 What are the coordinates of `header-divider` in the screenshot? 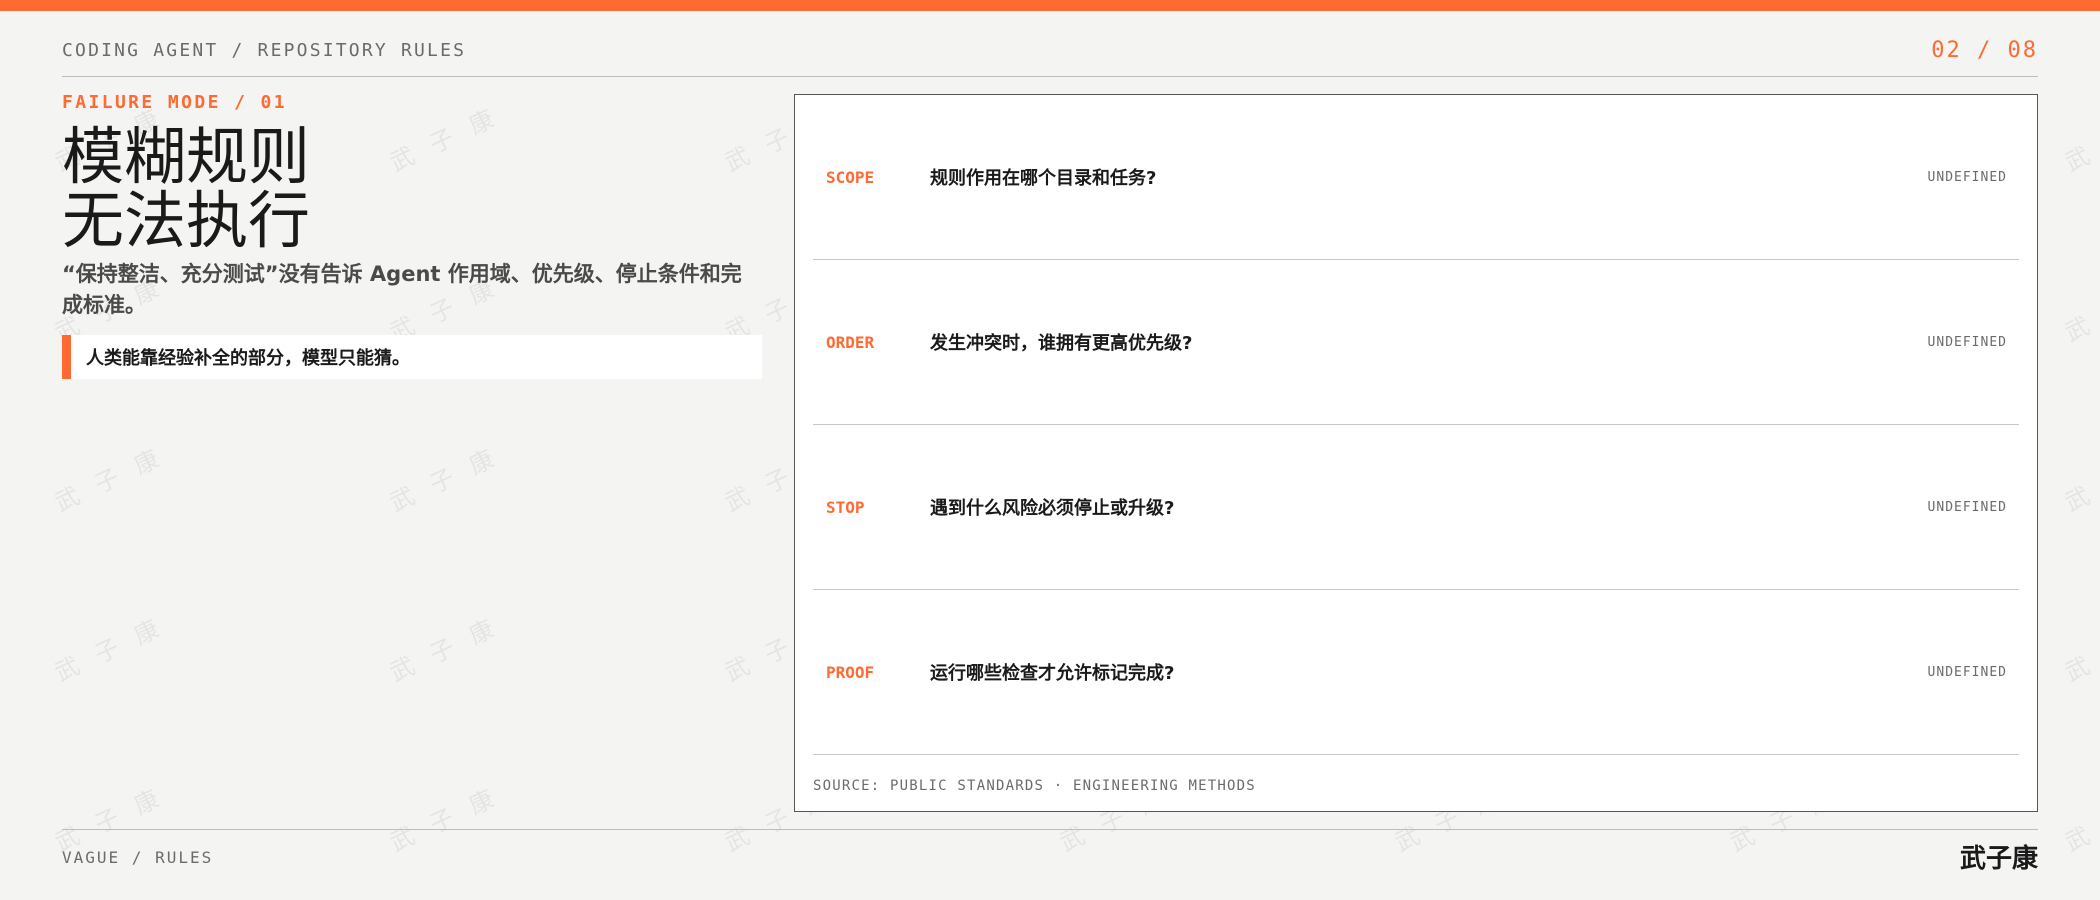 It's located at (1050, 76).